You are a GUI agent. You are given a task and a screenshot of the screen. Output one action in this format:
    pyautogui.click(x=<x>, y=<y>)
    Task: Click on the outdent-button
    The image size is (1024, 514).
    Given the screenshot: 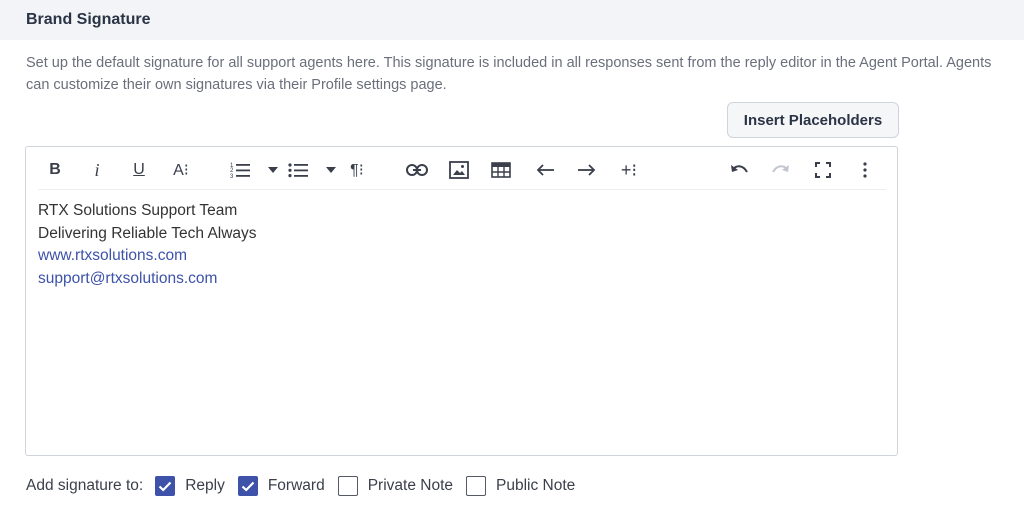 What is the action you would take?
    pyautogui.click(x=545, y=170)
    